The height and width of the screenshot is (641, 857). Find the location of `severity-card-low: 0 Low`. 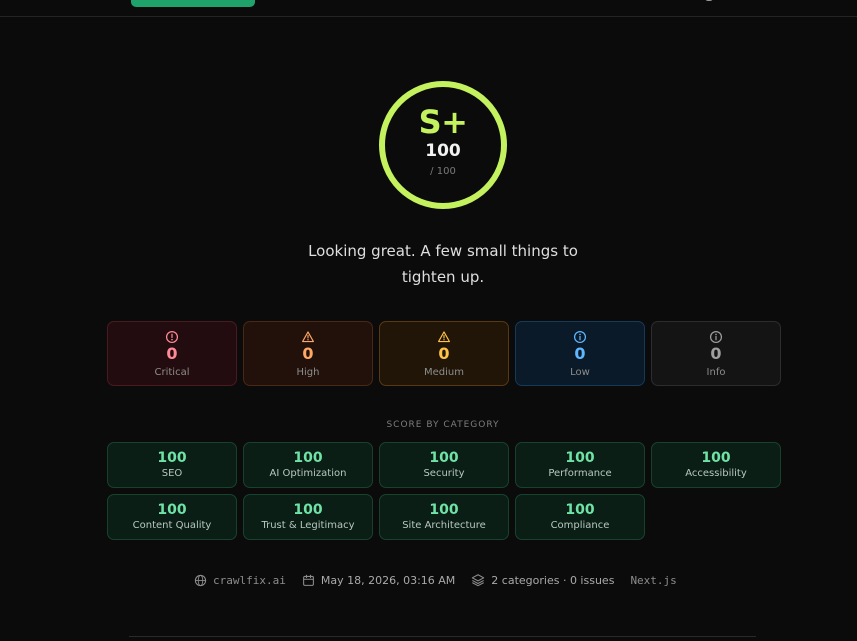

severity-card-low: 0 Low is located at coordinates (580, 353).